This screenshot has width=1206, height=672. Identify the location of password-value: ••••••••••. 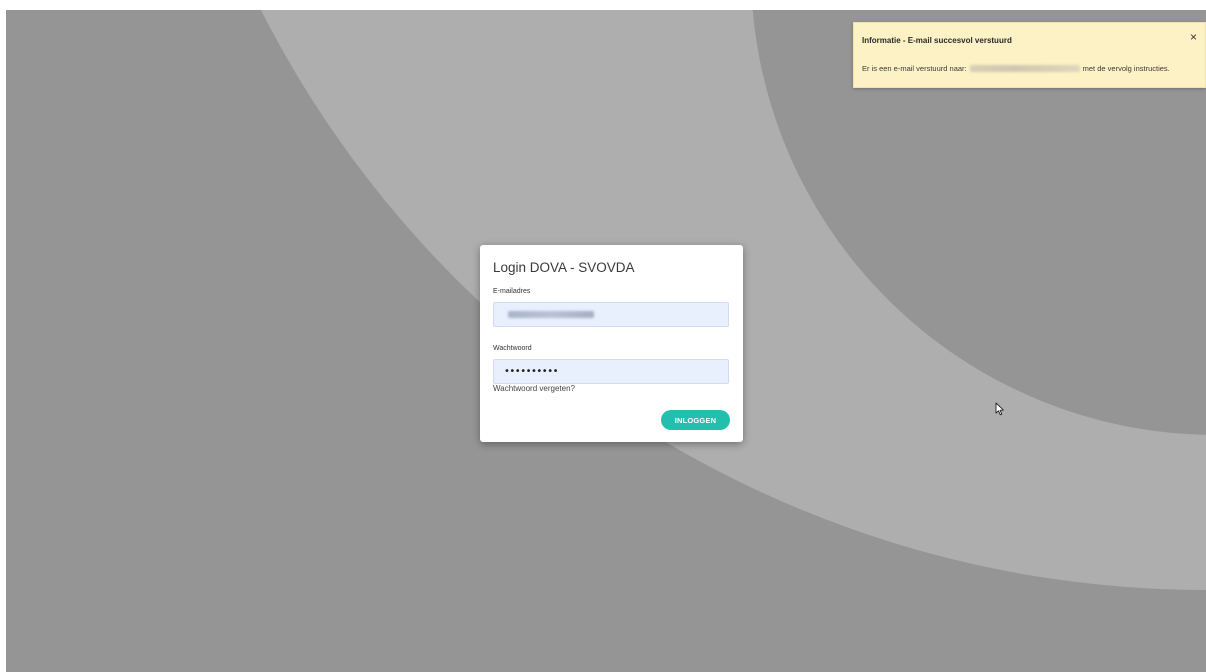
(531, 371).